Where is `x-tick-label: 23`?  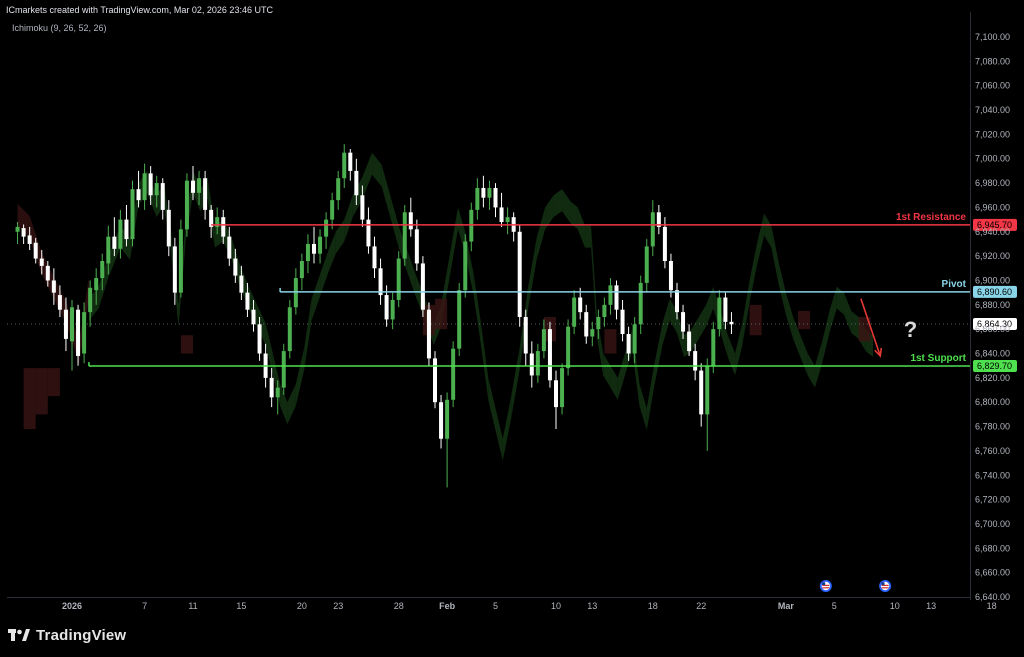
x-tick-label: 23 is located at coordinates (338, 606).